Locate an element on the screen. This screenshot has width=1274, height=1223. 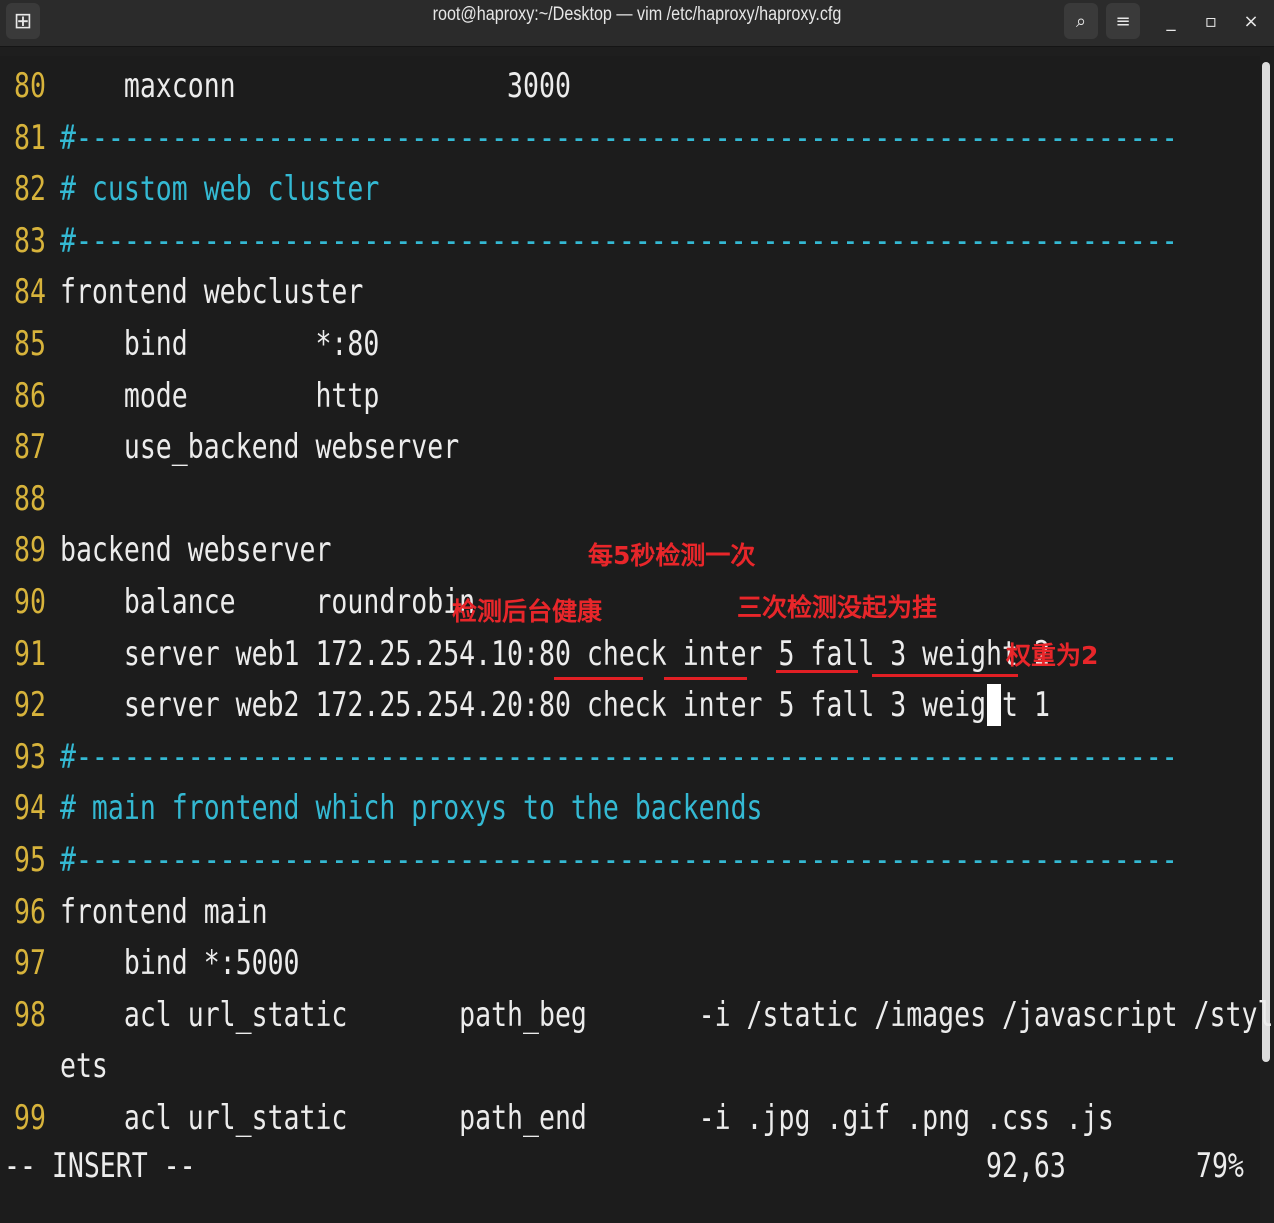
code-text: frontend webcluster is located at coordinates (212, 292).